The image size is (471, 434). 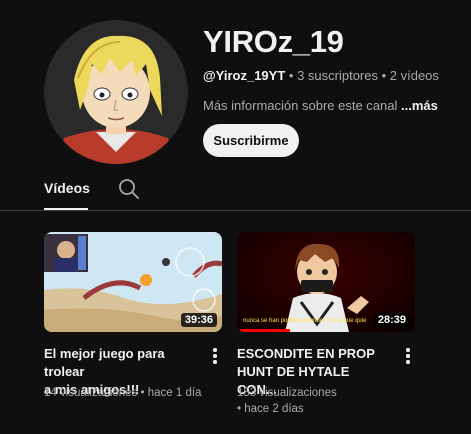 I want to click on video-duration: 39:36, so click(x=198, y=320).